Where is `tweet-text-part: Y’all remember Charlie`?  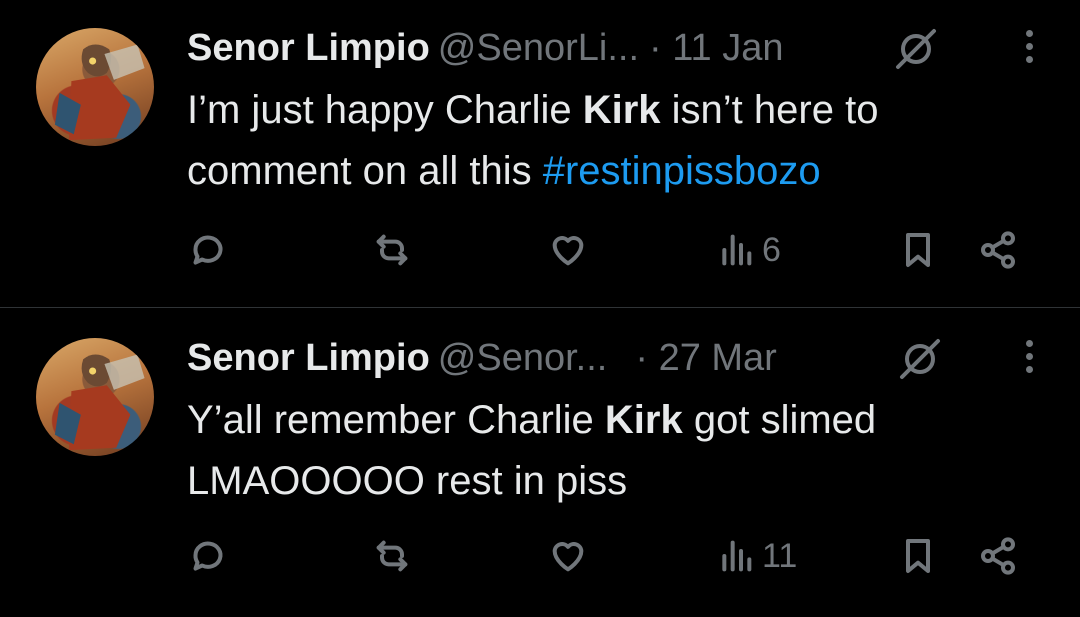
tweet-text-part: Y’all remember Charlie is located at coordinates (396, 420).